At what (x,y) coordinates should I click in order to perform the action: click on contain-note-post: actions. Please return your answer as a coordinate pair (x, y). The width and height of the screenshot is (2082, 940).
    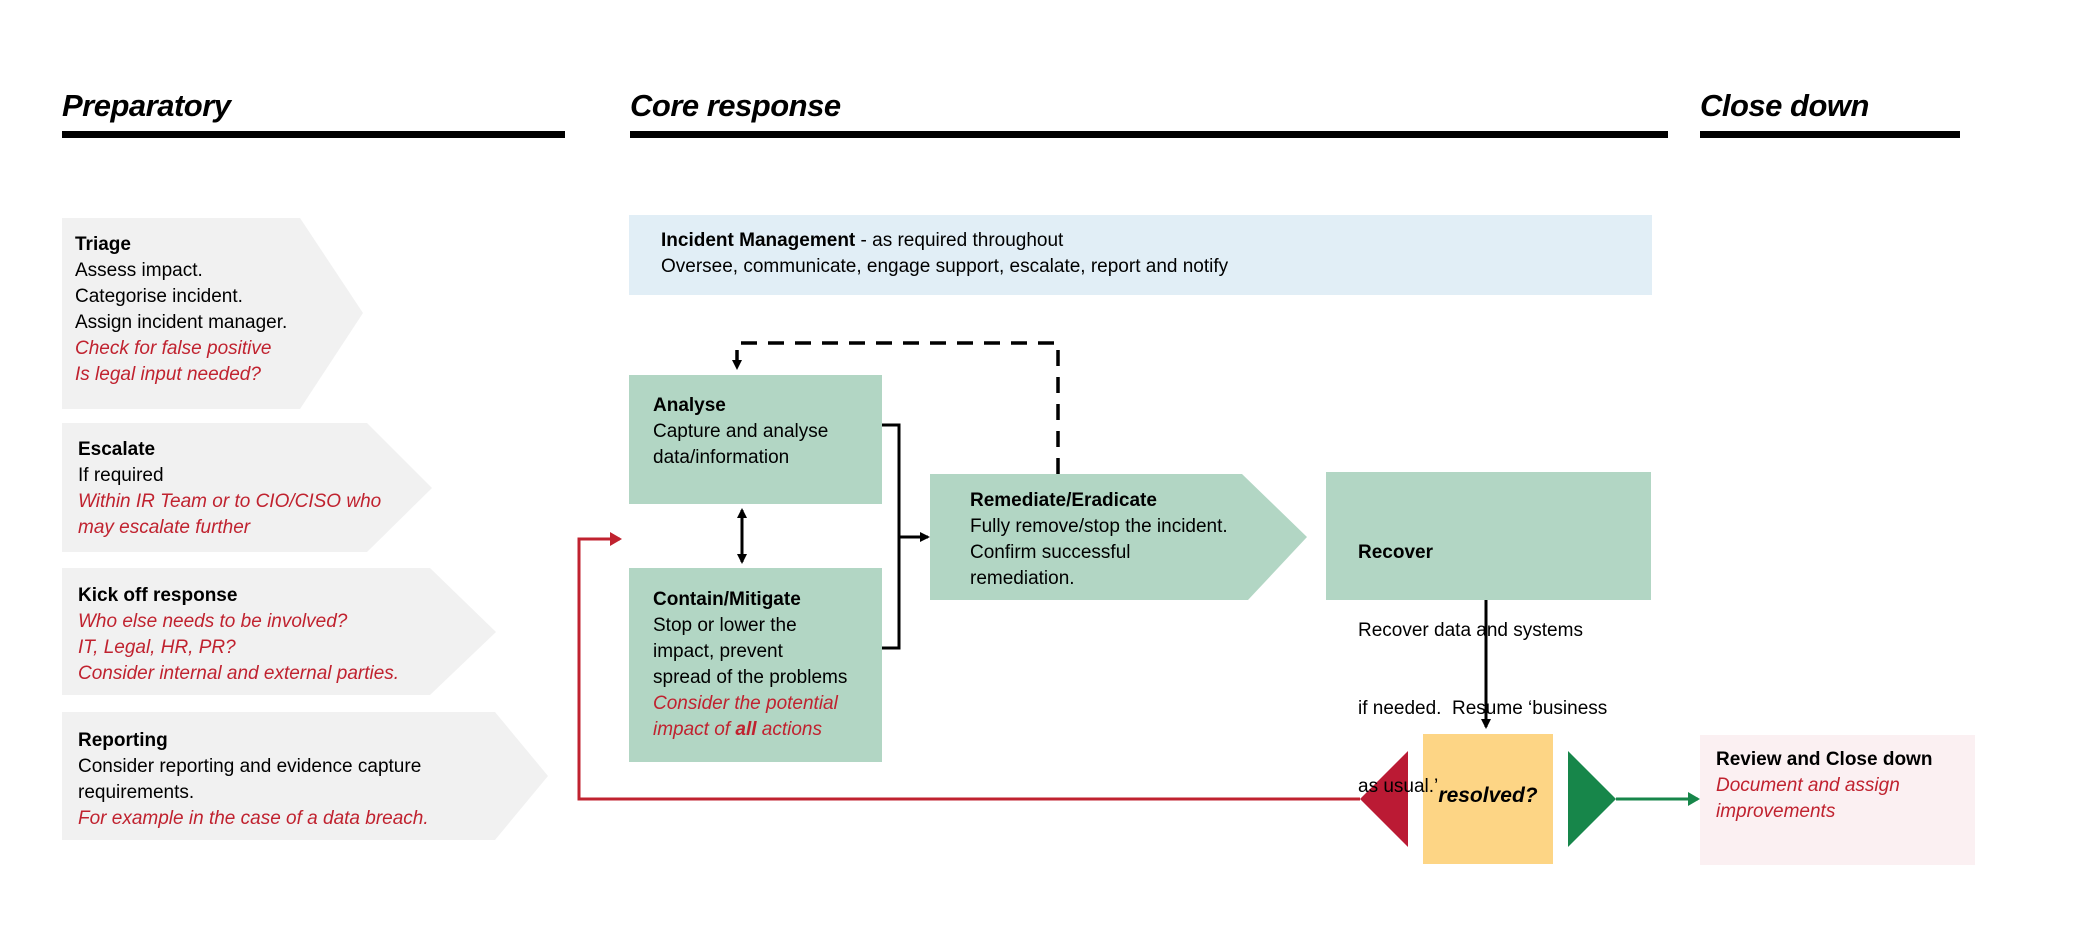
    Looking at the image, I should click on (789, 729).